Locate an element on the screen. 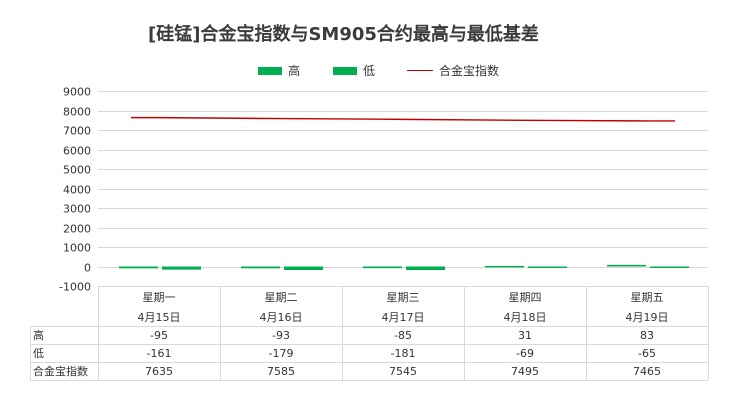 The image size is (741, 409). table-value: 7635 is located at coordinates (159, 371).